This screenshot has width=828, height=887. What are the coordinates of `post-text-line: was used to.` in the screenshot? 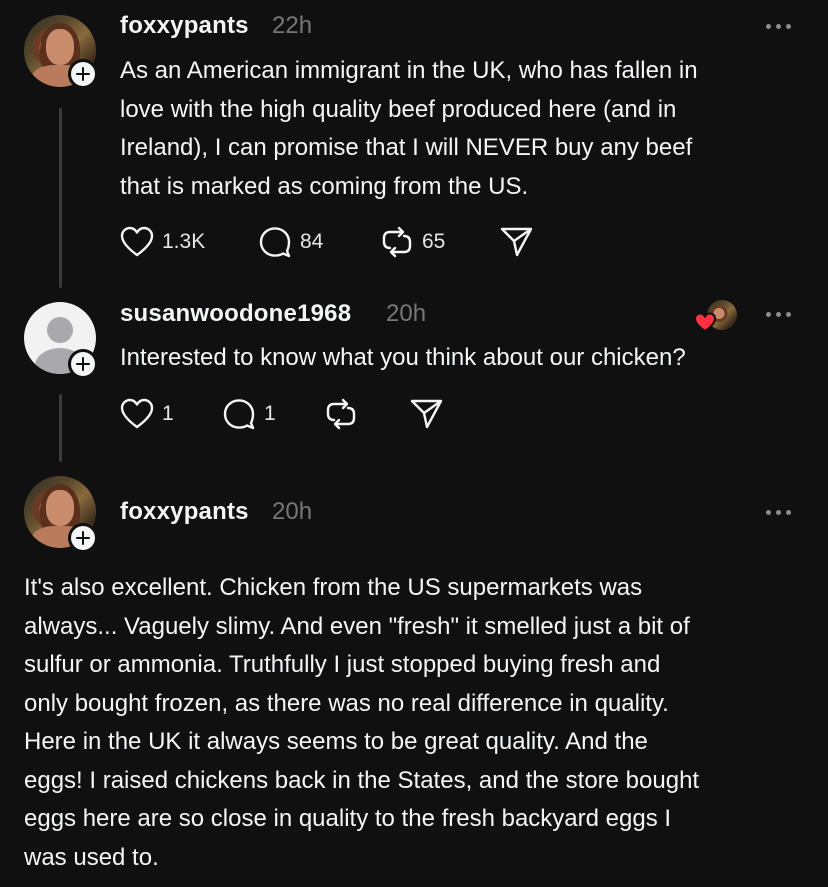 It's located at (91, 857).